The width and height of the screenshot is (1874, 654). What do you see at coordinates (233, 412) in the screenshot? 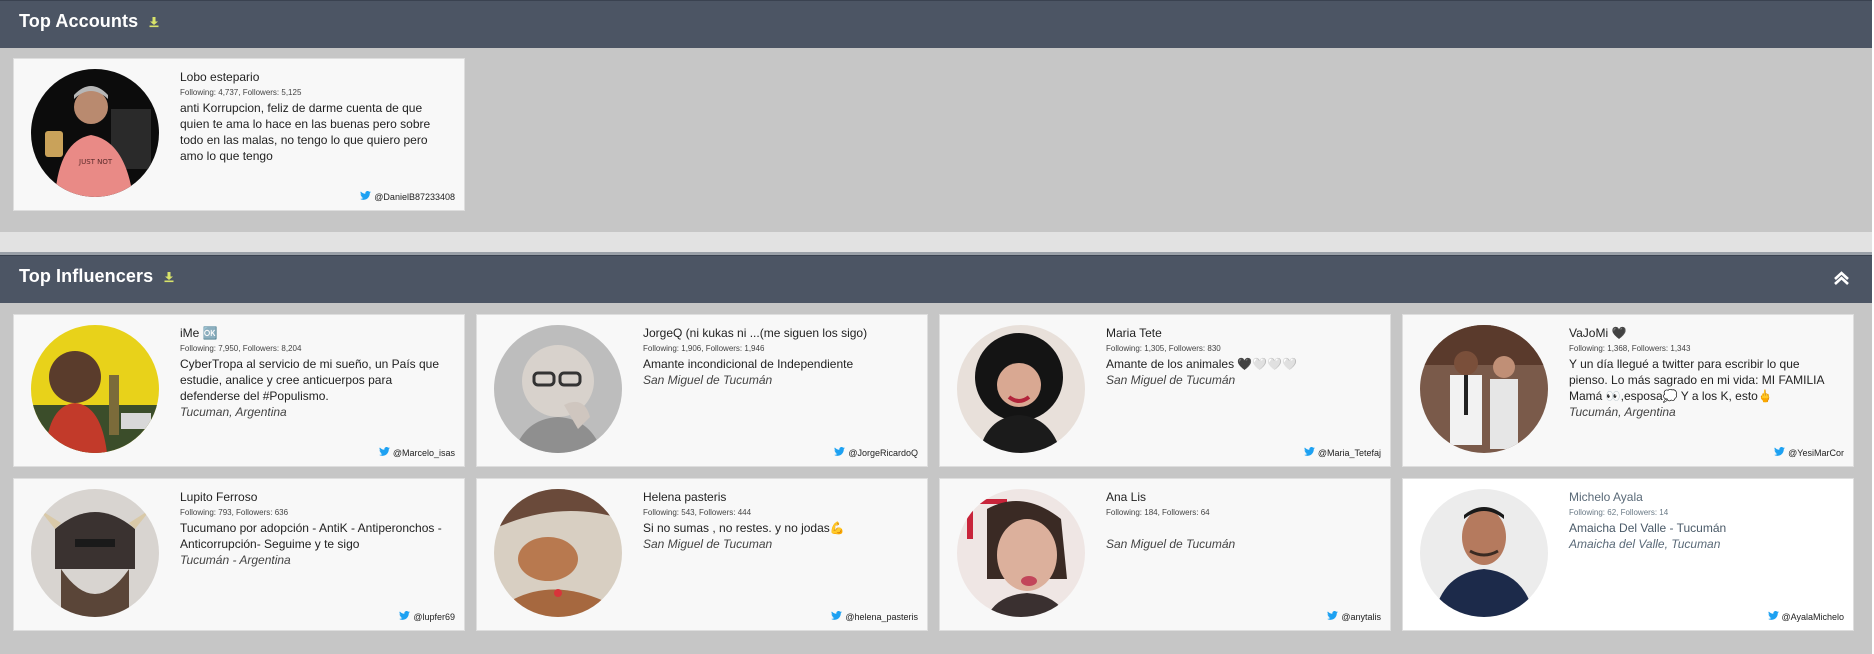
I see `influencer-location: Tucuman, Argentina` at bounding box center [233, 412].